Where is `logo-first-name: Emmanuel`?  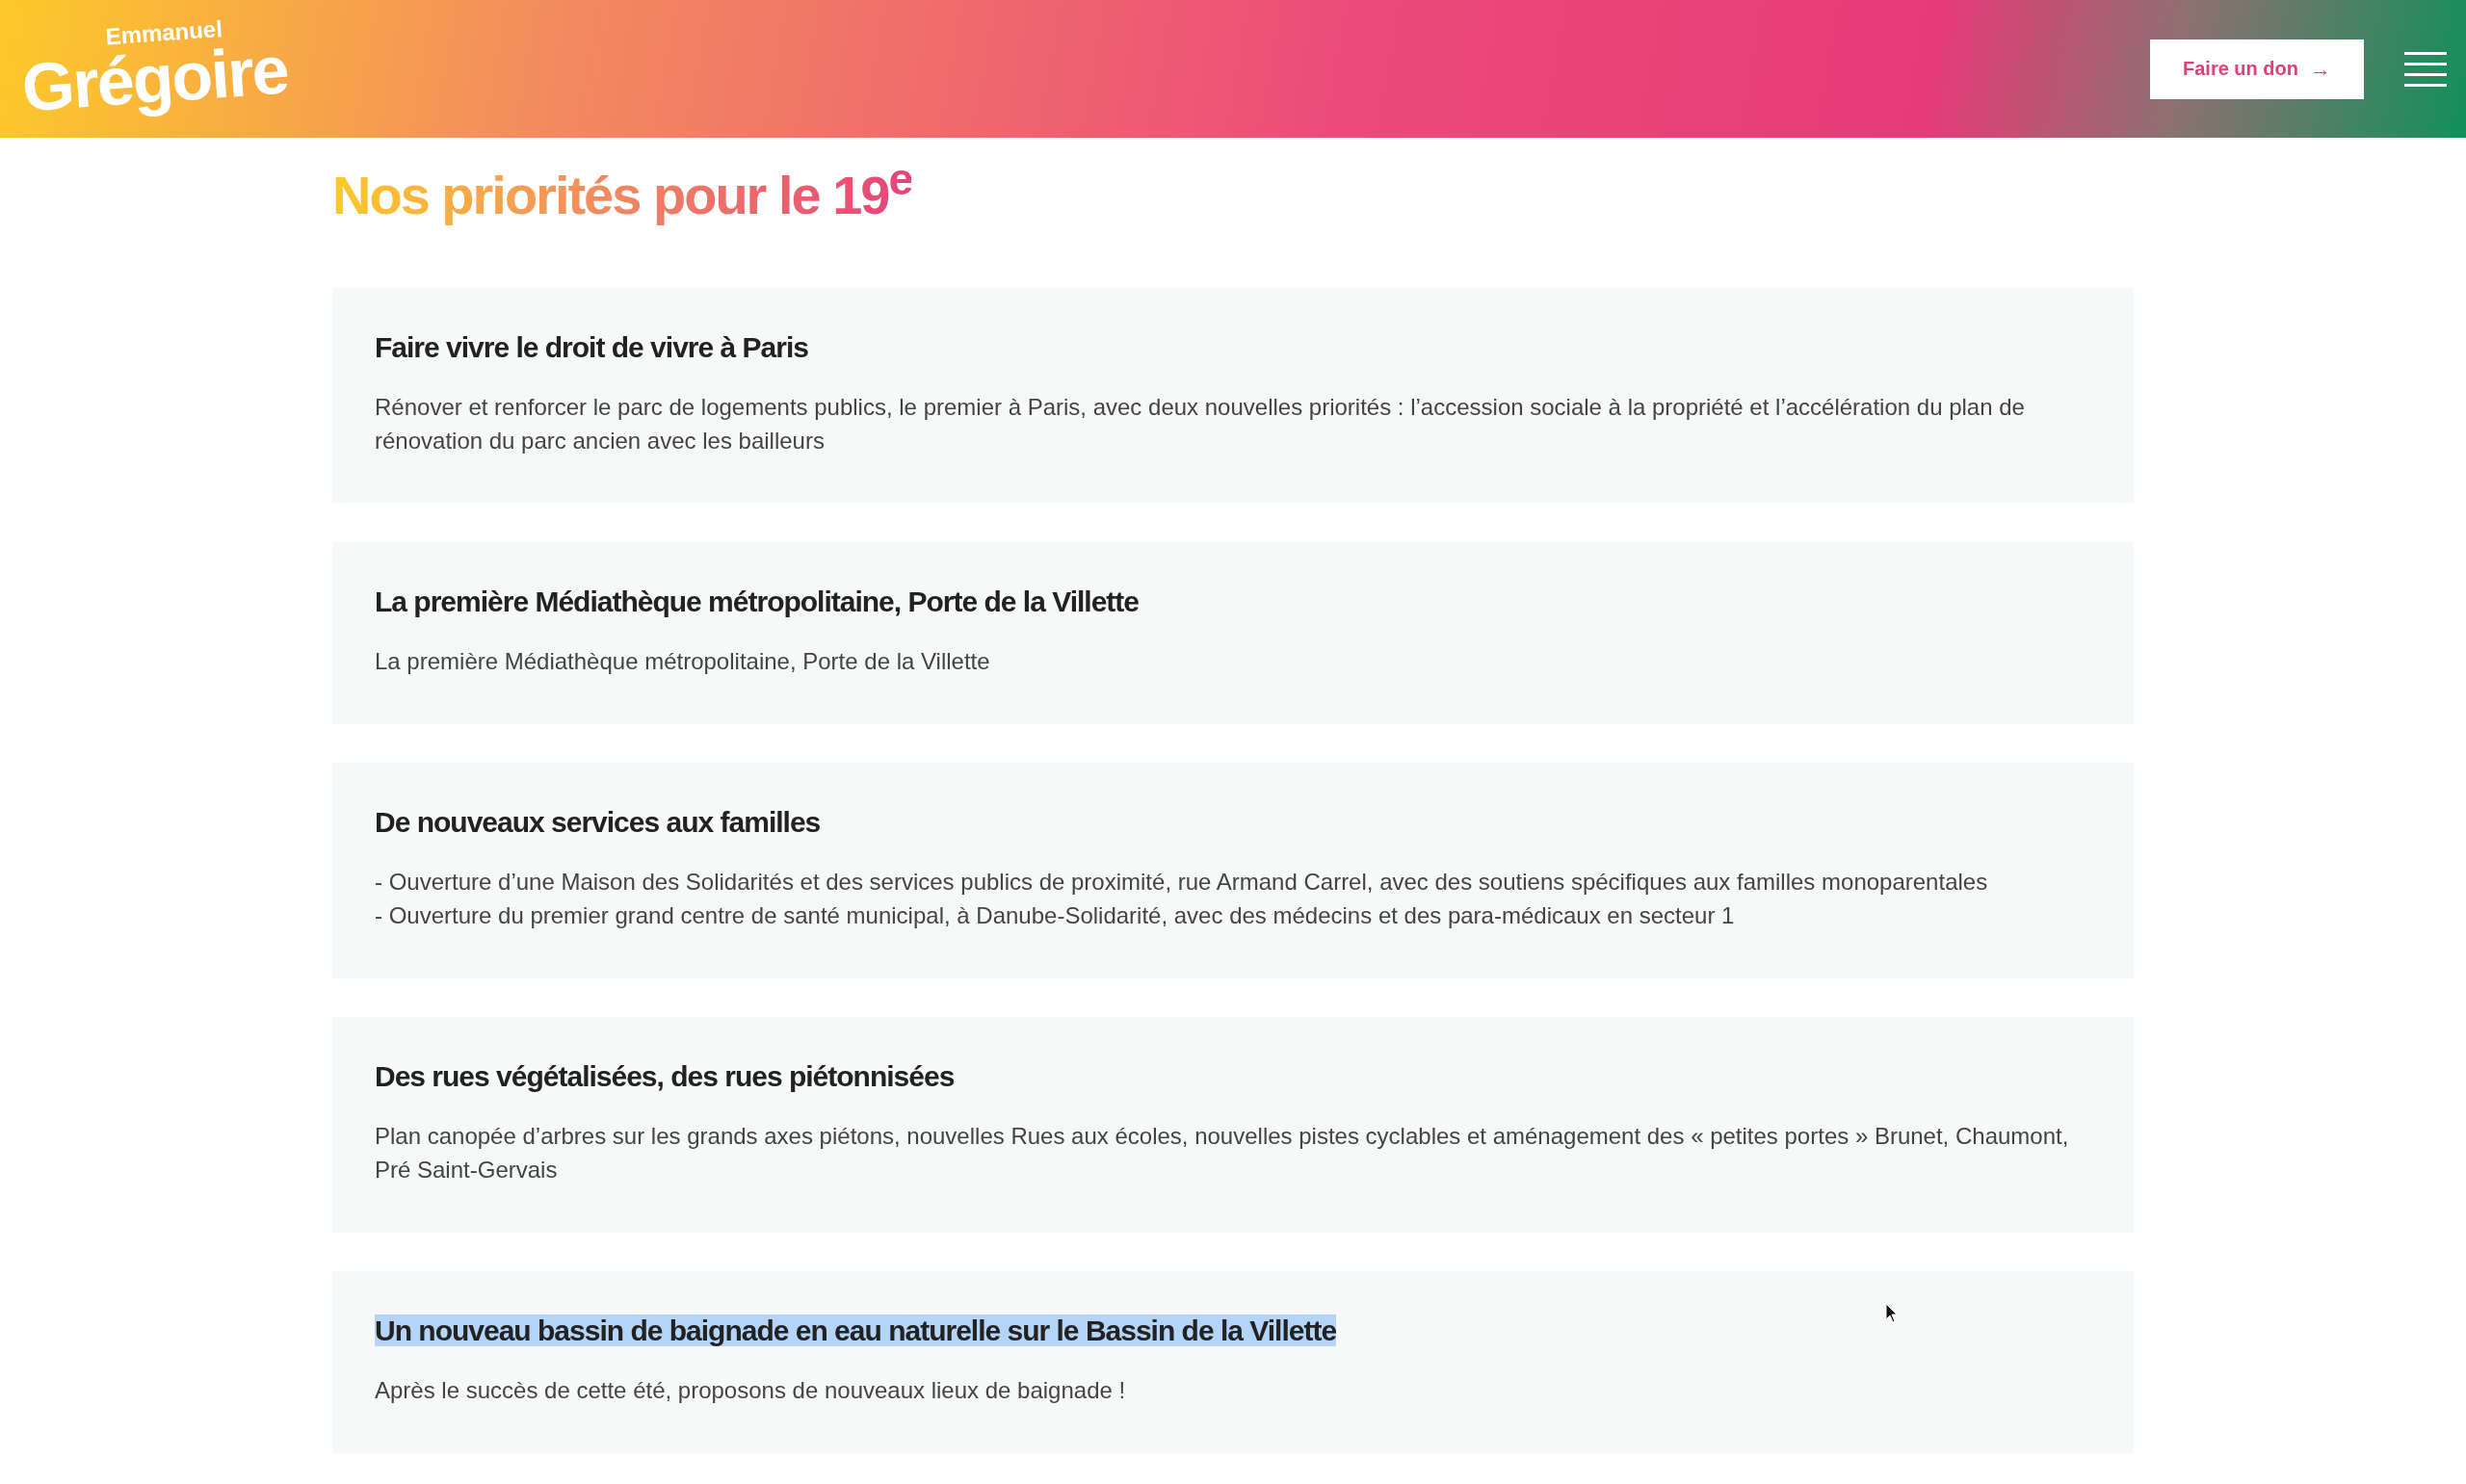 logo-first-name: Emmanuel is located at coordinates (163, 30).